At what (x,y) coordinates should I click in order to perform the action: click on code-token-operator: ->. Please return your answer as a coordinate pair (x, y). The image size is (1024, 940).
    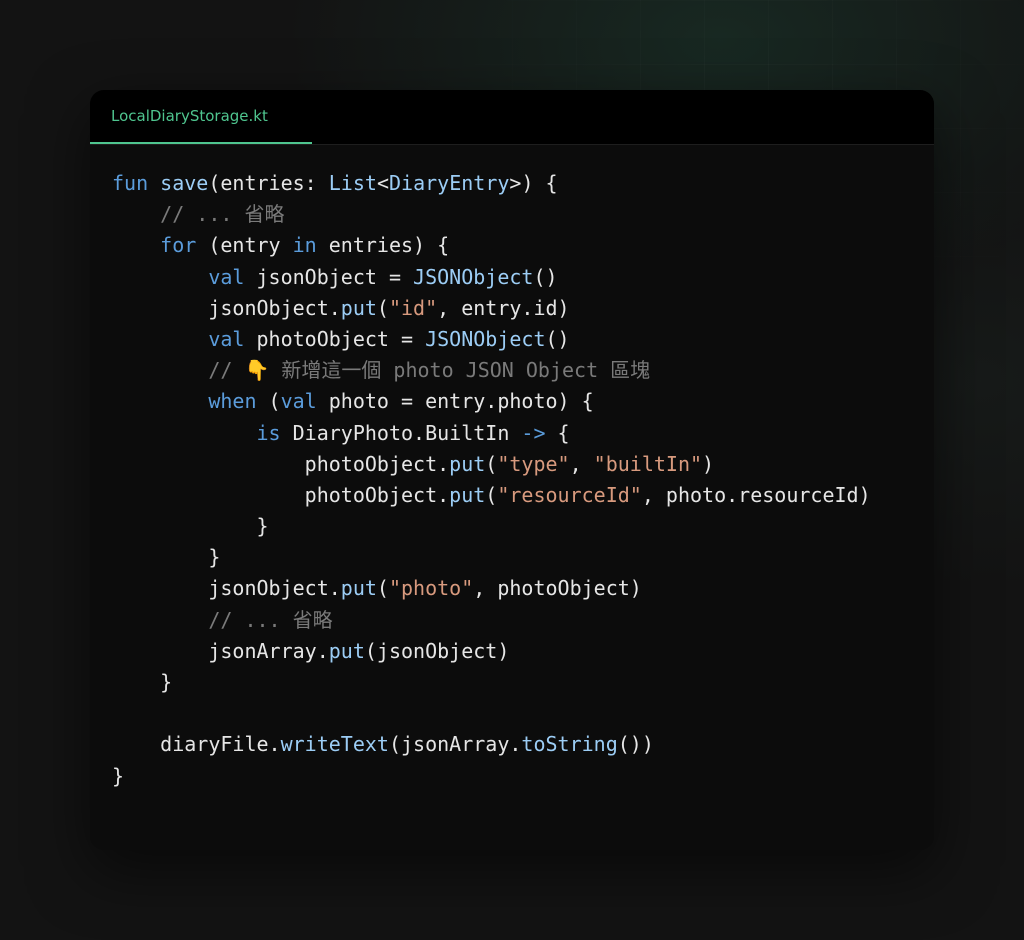
    Looking at the image, I should click on (533, 432).